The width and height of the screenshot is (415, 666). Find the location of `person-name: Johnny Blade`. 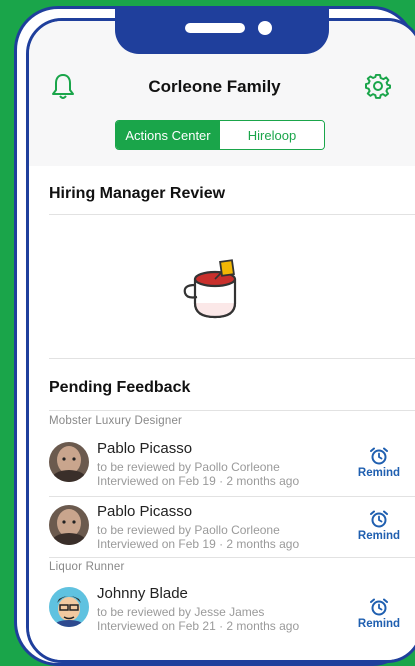

person-name: Johnny Blade is located at coordinates (142, 593).